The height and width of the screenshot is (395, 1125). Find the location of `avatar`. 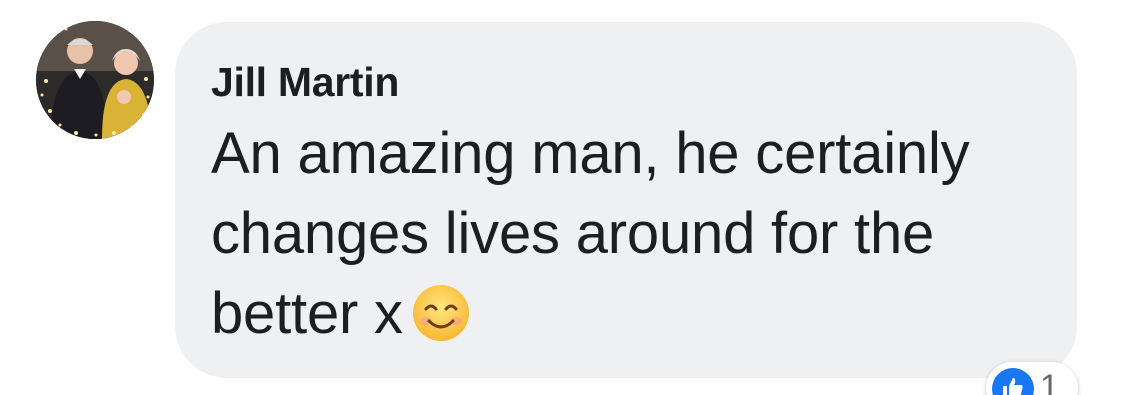

avatar is located at coordinates (95, 80).